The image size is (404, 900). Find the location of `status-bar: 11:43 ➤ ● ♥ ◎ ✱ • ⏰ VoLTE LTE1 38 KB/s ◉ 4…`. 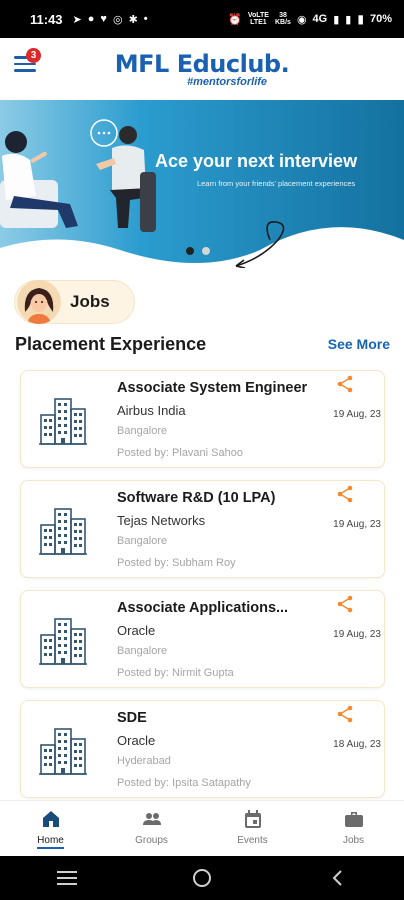

status-bar: 11:43 ➤ ● ♥ ◎ ✱ • ⏰ VoLTE LTE1 38 KB/s ◉ 4… is located at coordinates (202, 19).